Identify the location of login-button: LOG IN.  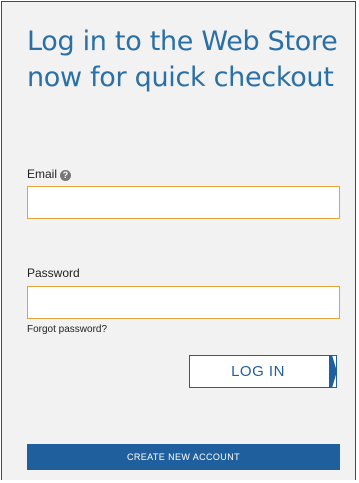
(263, 371).